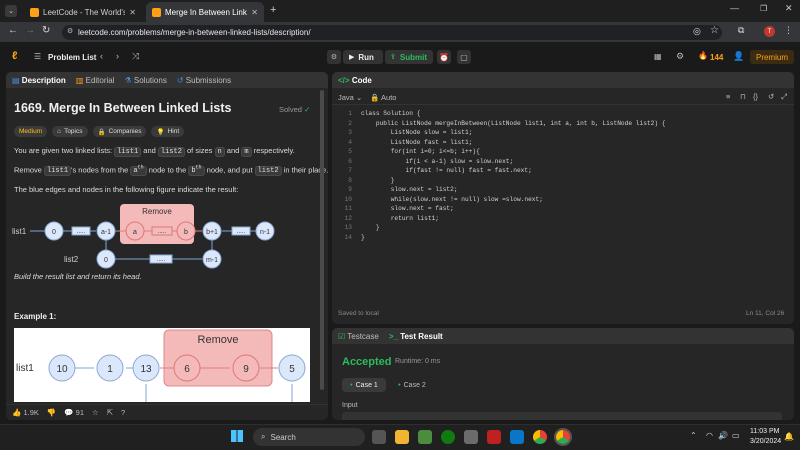 This screenshot has width=800, height=450. I want to click on file-explorer-icon, so click(402, 437).